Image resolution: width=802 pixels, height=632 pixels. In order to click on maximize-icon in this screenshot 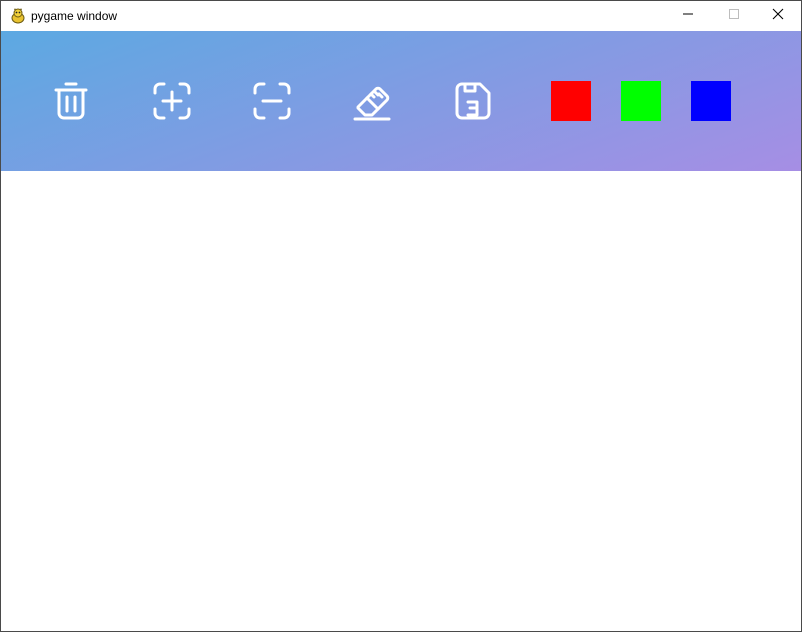, I will do `click(734, 16)`.